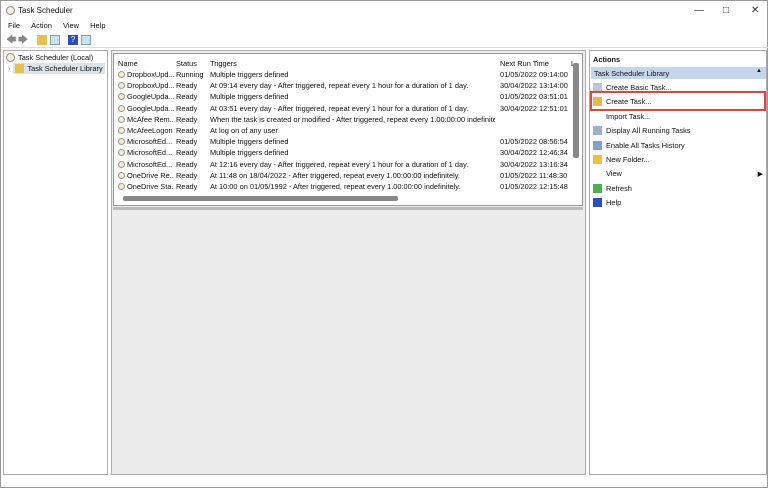 The height and width of the screenshot is (488, 768). What do you see at coordinates (42, 40) in the screenshot?
I see `up-folder-icon` at bounding box center [42, 40].